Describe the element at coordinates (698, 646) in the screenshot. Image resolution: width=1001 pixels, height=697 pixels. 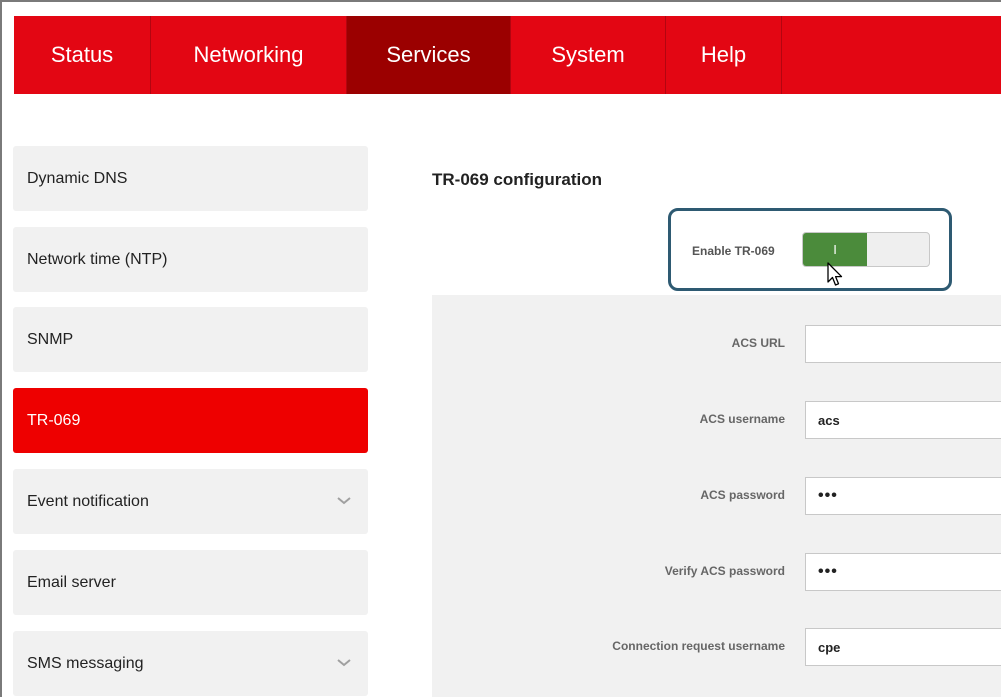
I see `connection-request-username-label: Connection request username` at that location.